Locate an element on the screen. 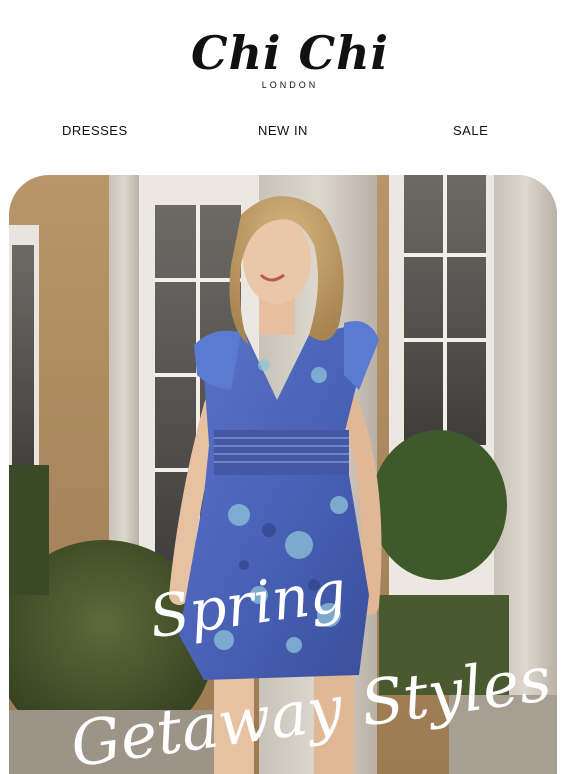  brand-logo: Chi Chi LONDON is located at coordinates (290, 60).